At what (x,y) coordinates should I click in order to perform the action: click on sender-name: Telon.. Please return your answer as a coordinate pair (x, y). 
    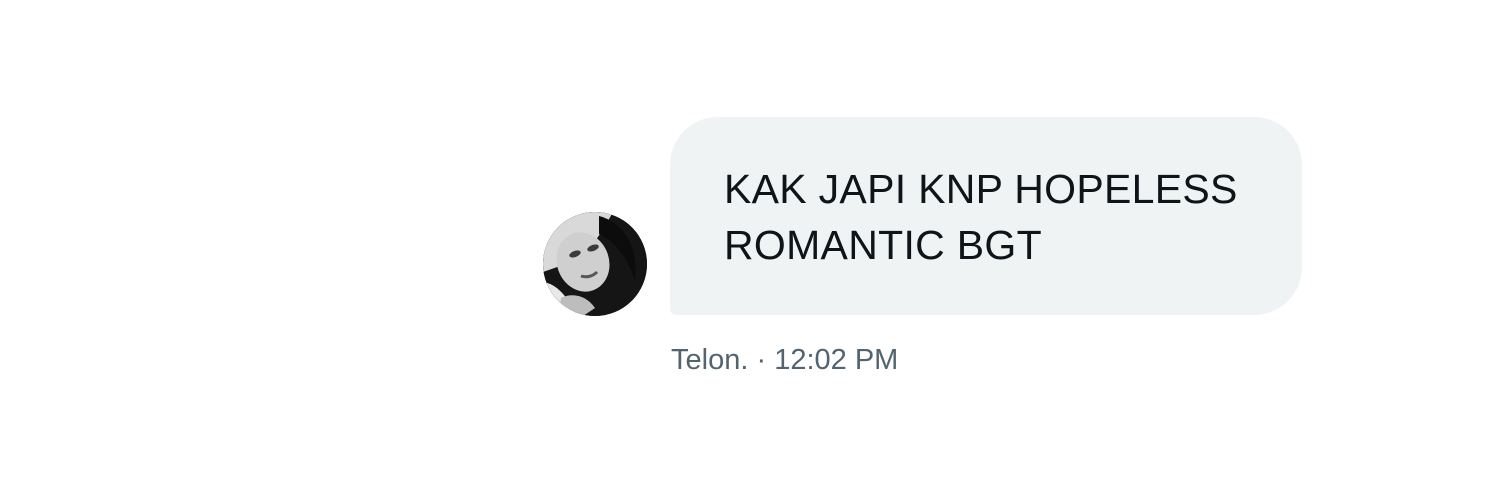
    Looking at the image, I should click on (709, 360).